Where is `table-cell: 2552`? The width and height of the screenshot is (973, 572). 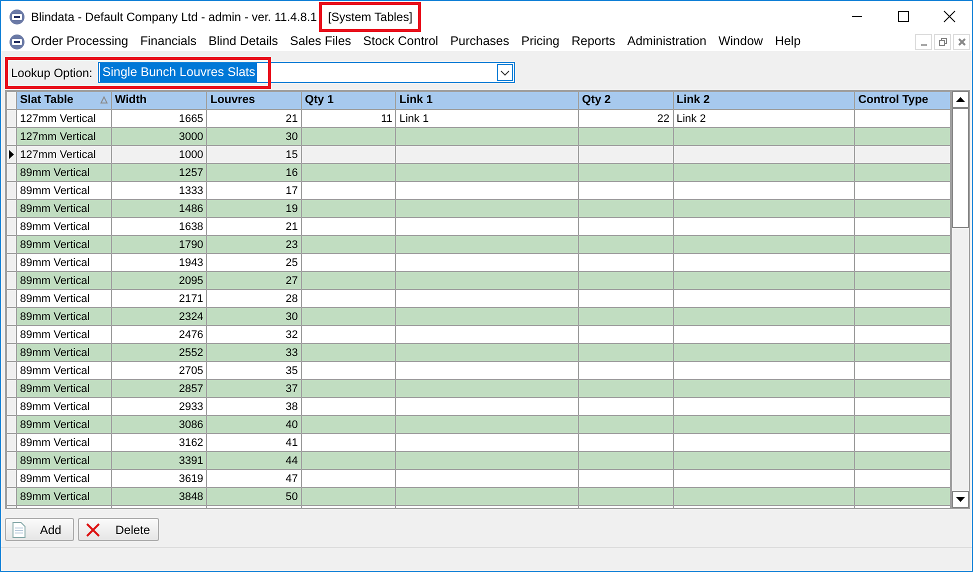 table-cell: 2552 is located at coordinates (159, 353).